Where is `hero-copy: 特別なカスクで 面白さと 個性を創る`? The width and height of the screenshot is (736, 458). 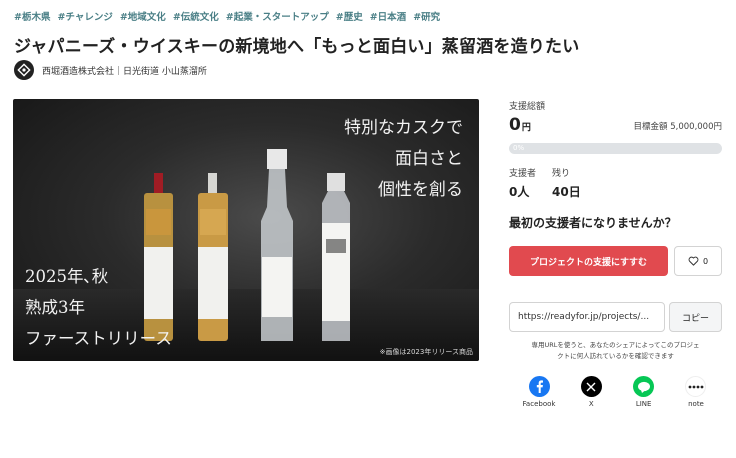
hero-copy: 特別なカスクで 面白さと 個性を創る is located at coordinates (403, 159).